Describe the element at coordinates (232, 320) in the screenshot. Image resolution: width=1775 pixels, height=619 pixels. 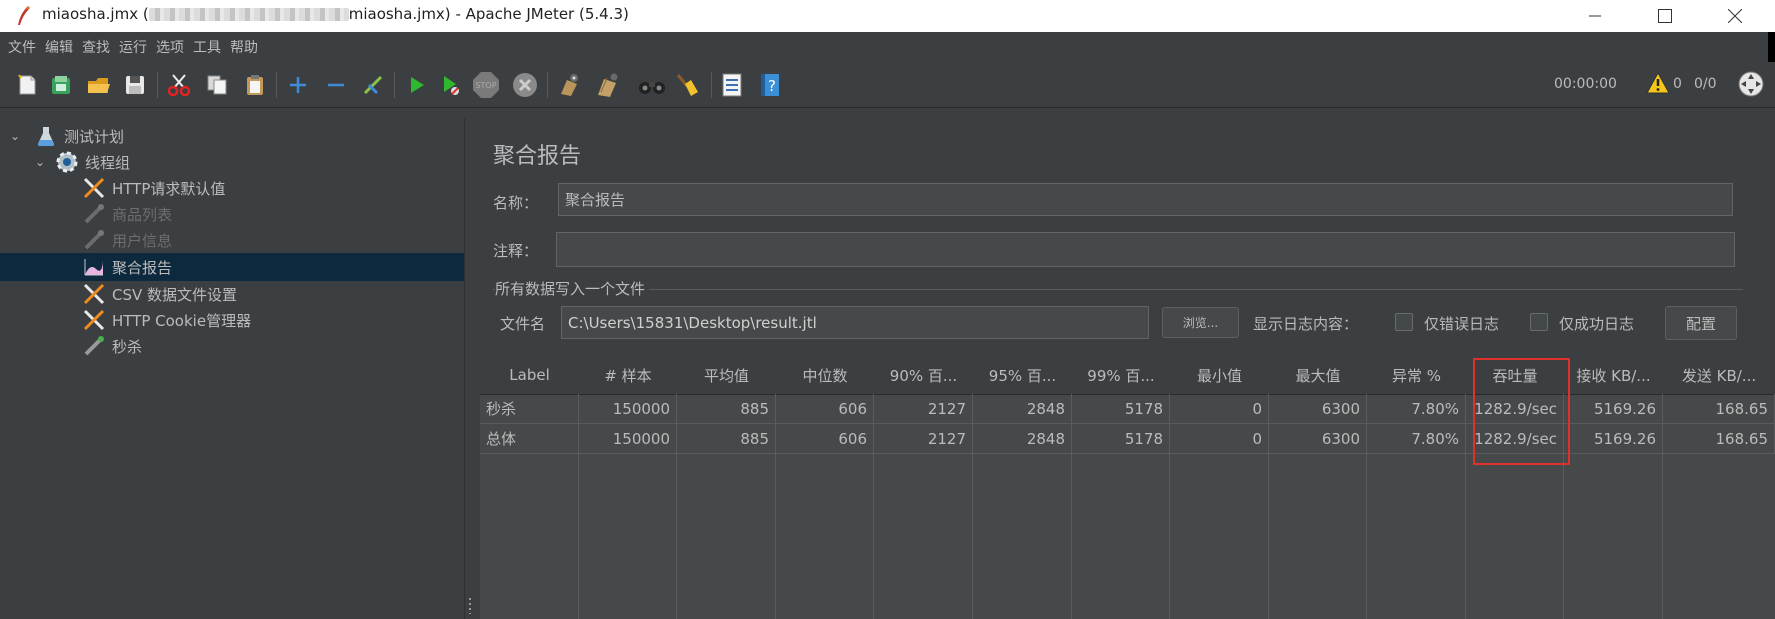
I see `tree-item-cookie-manager: HTTP Cookie管理器` at that location.